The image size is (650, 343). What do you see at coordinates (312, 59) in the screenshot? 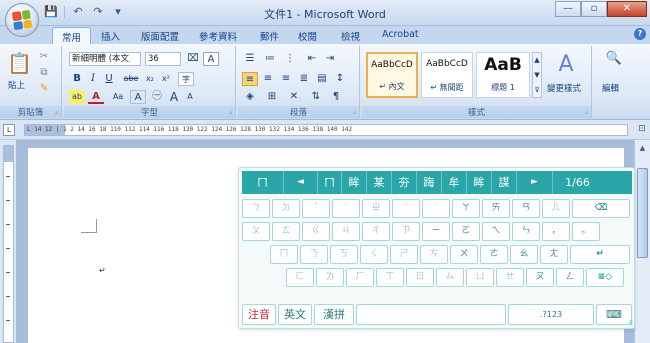
I see `decrease-indent-icon: ⇤` at bounding box center [312, 59].